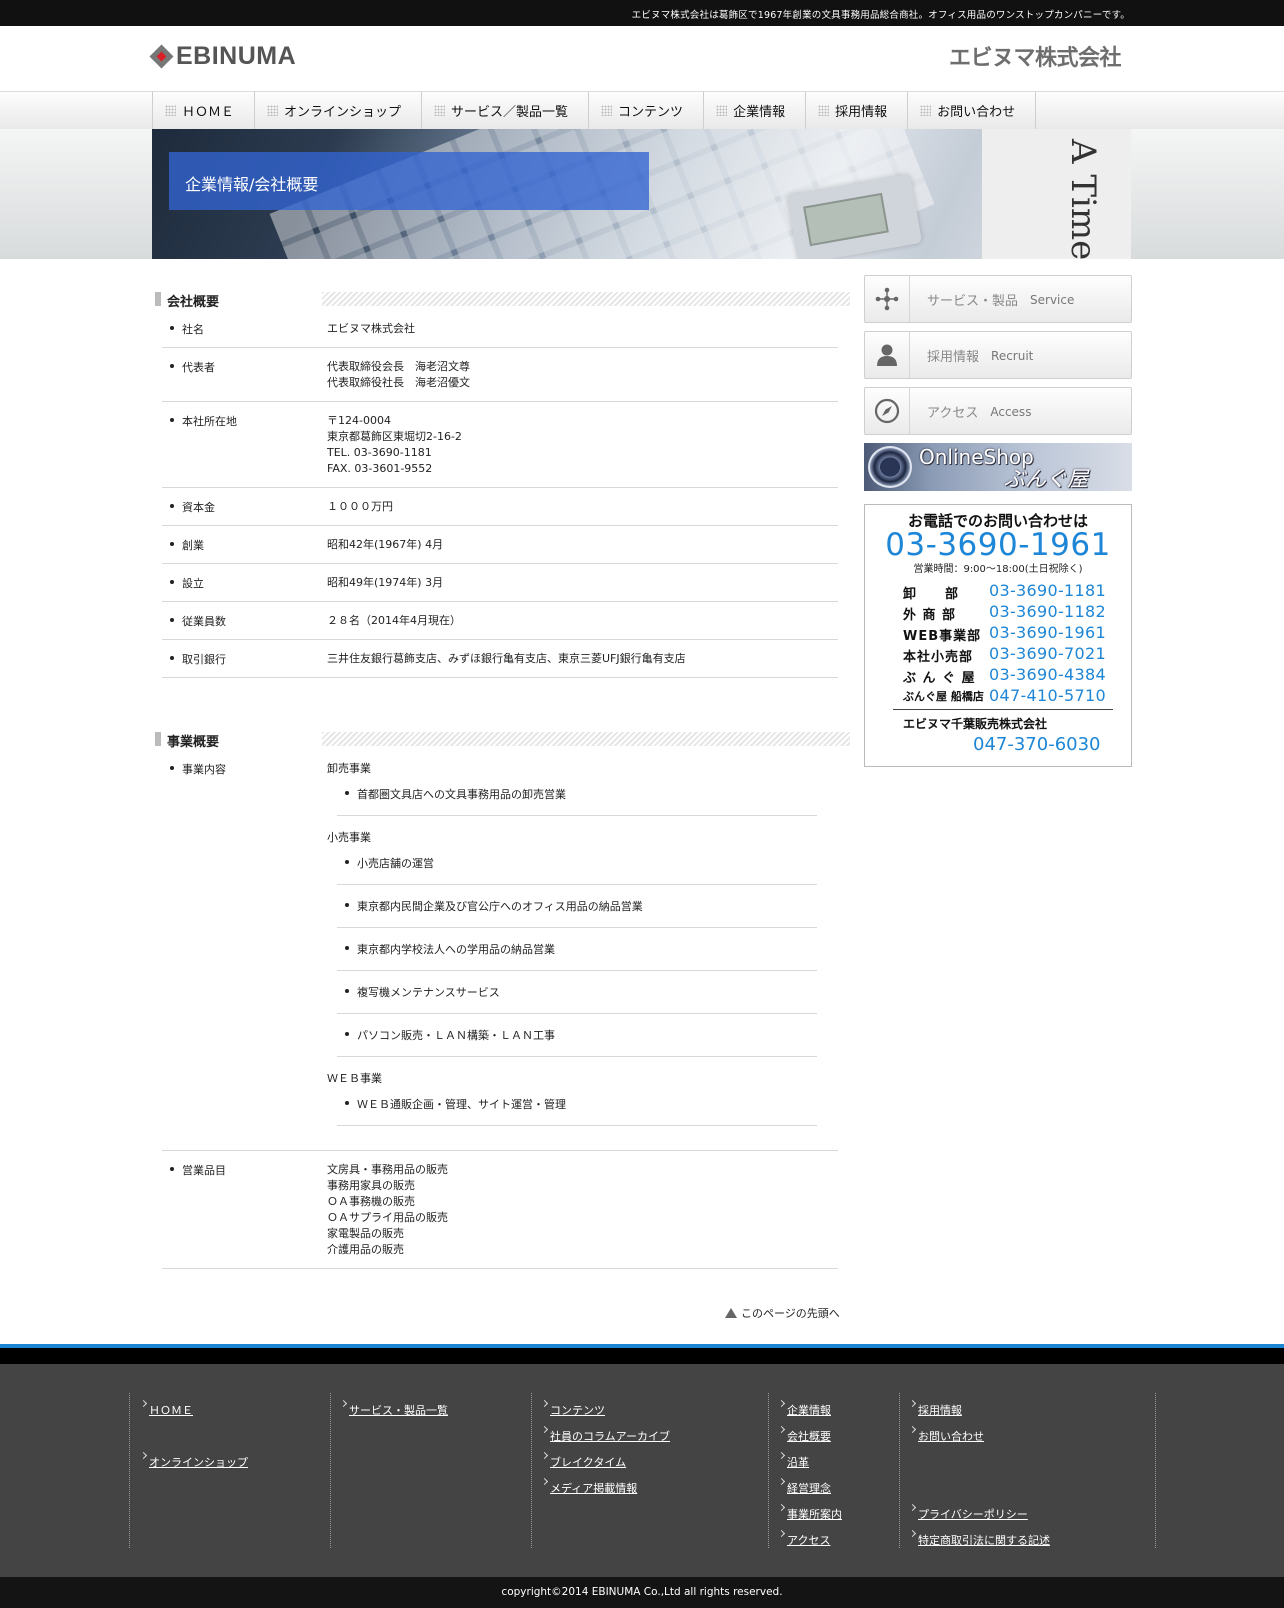 This screenshot has width=1284, height=1608. Describe the element at coordinates (809, 1514) in the screenshot. I see `footer-link-offices: 事業所案内` at that location.